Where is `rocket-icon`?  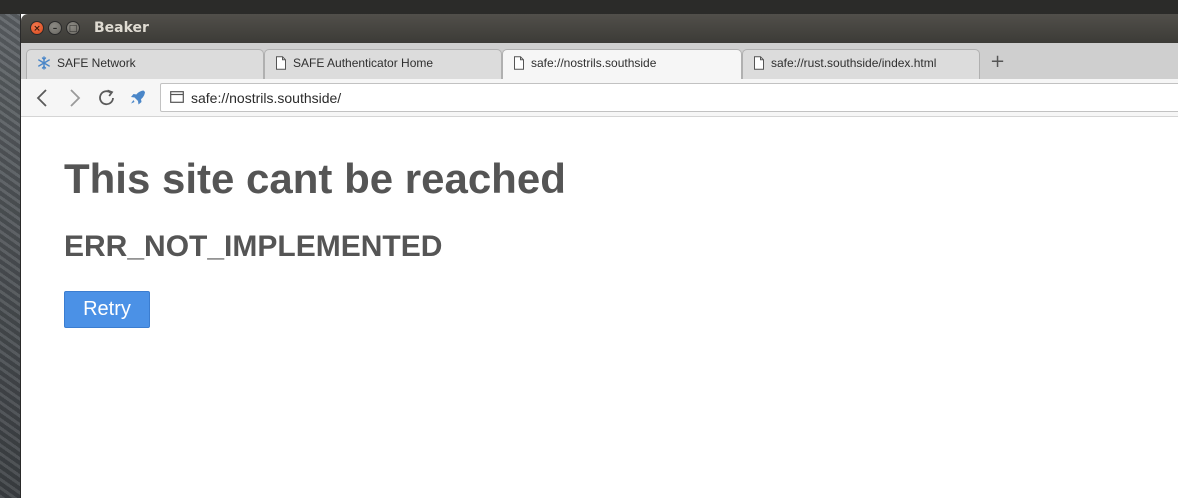
rocket-icon is located at coordinates (138, 97).